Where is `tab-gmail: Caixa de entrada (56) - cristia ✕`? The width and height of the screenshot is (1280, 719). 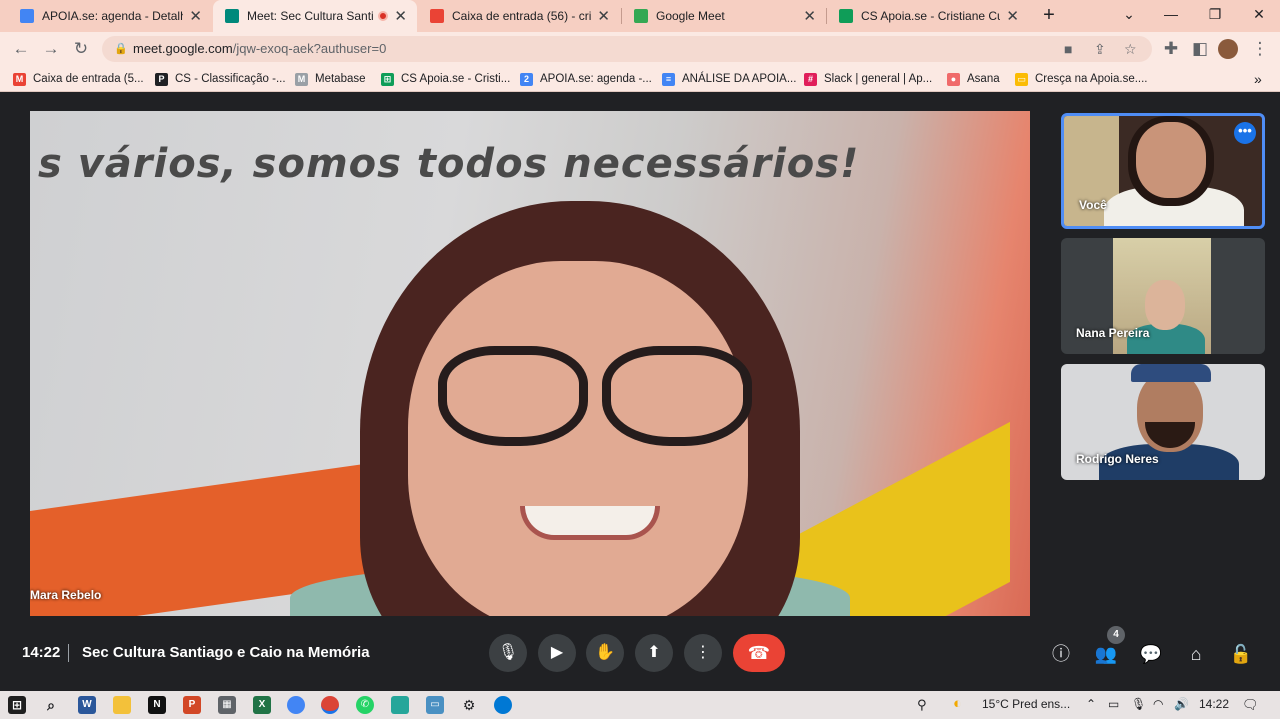
tab-gmail: Caixa de entrada (56) - cristia ✕ is located at coordinates (519, 16).